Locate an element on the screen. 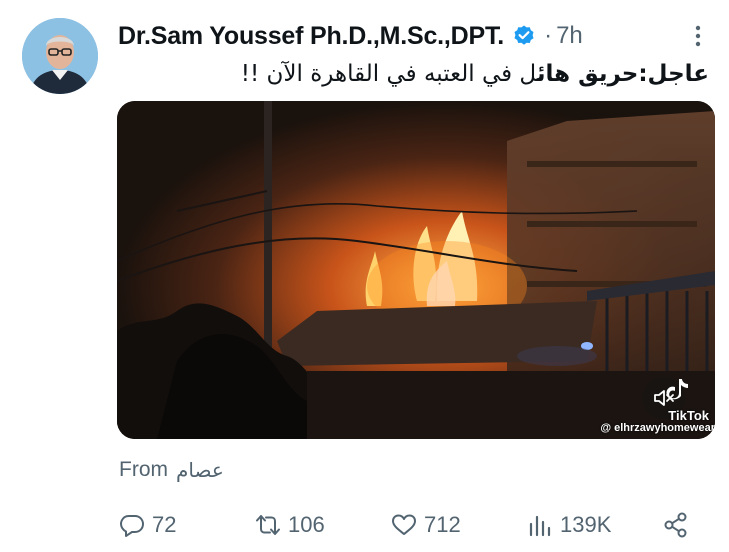 The image size is (729, 552). like-button: 712 is located at coordinates (425, 525).